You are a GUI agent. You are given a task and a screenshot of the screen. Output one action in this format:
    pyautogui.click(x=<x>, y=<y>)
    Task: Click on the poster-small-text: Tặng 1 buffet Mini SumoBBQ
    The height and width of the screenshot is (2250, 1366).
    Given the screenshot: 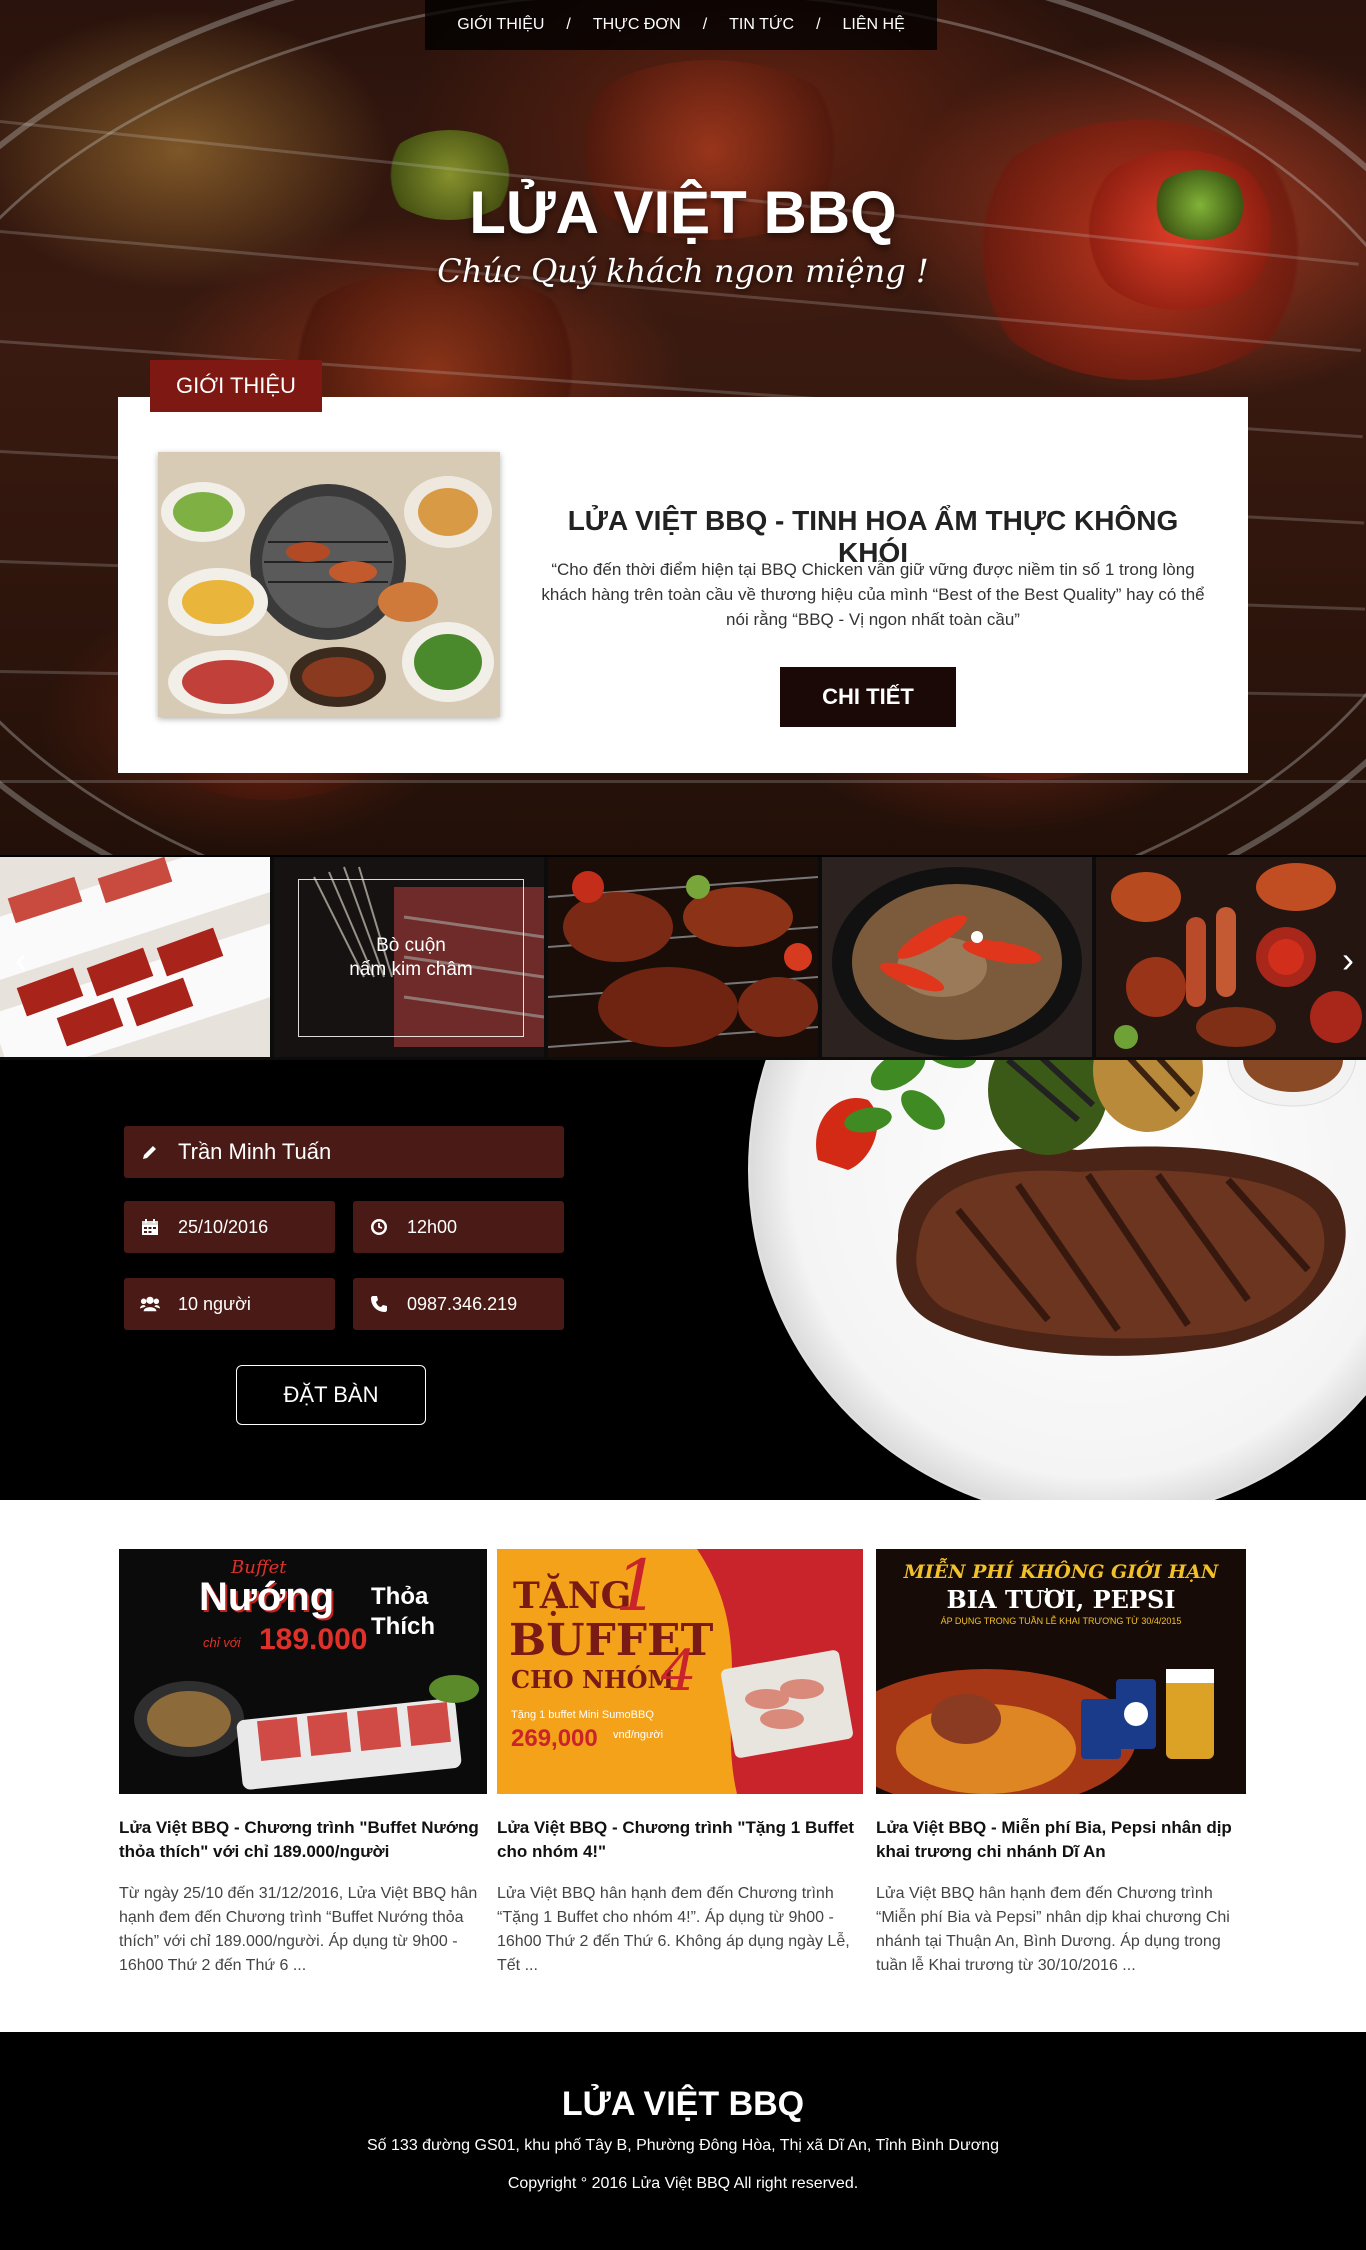 What is the action you would take?
    pyautogui.click(x=582, y=1715)
    